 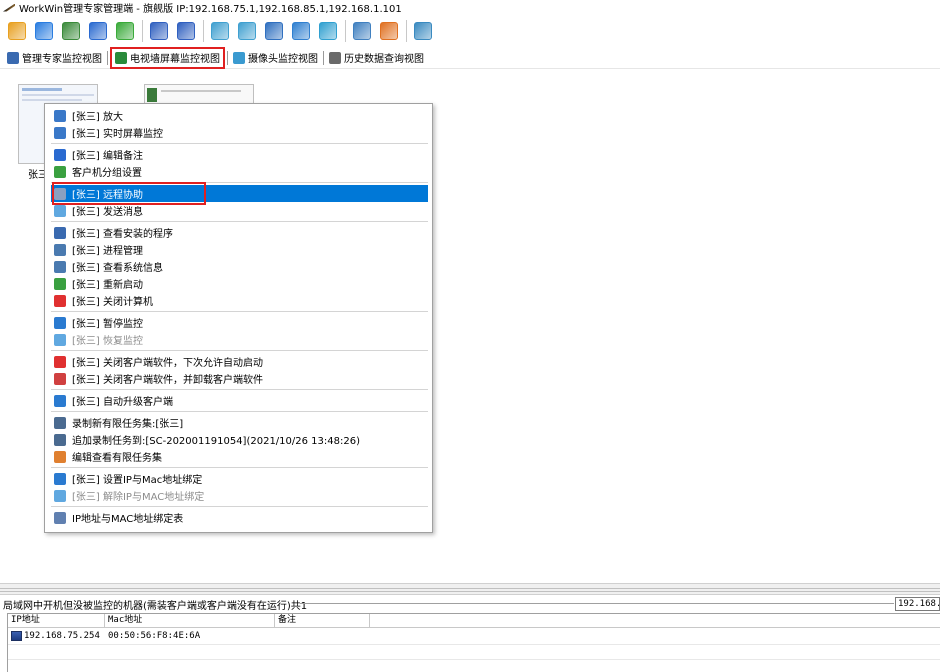 What do you see at coordinates (107, 173) in the screenshot?
I see `menu-item-label: 客户机分组设置` at bounding box center [107, 173].